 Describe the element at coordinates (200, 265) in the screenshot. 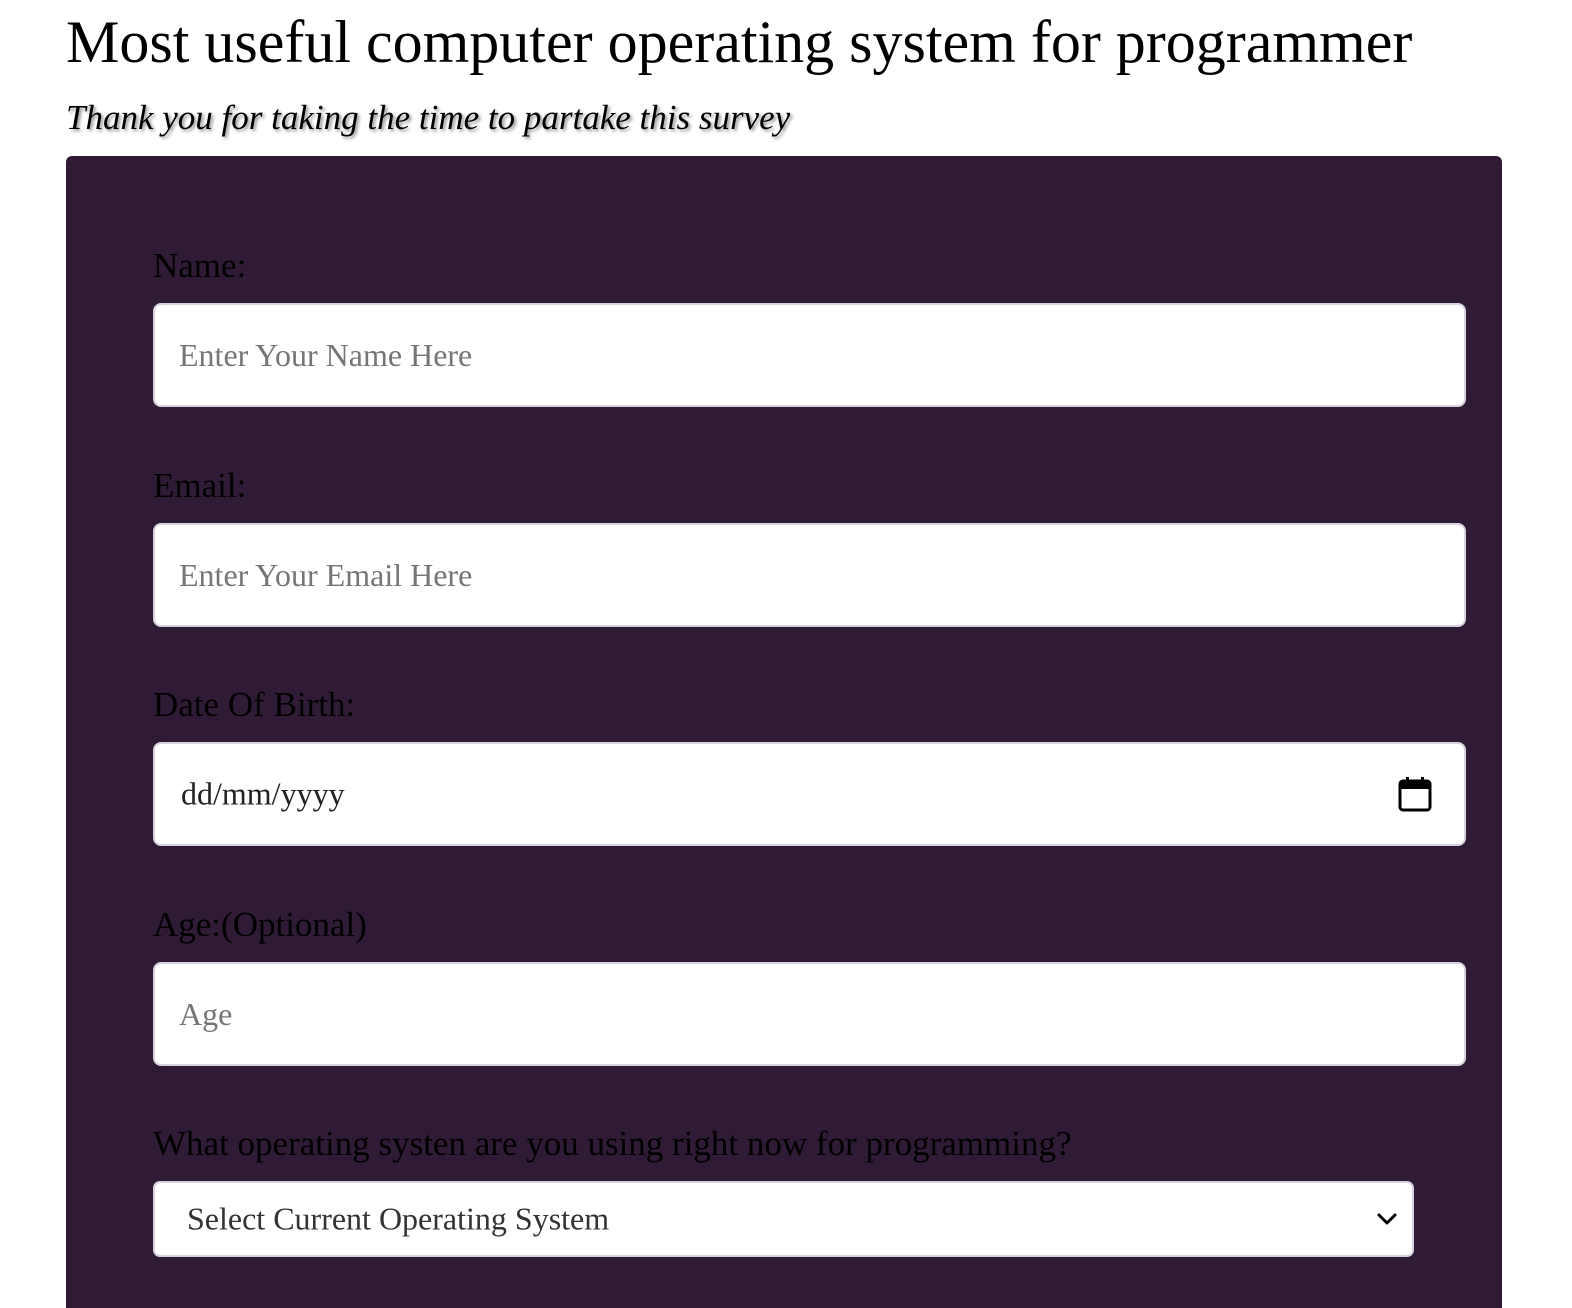

I see `name-label: Name:` at that location.